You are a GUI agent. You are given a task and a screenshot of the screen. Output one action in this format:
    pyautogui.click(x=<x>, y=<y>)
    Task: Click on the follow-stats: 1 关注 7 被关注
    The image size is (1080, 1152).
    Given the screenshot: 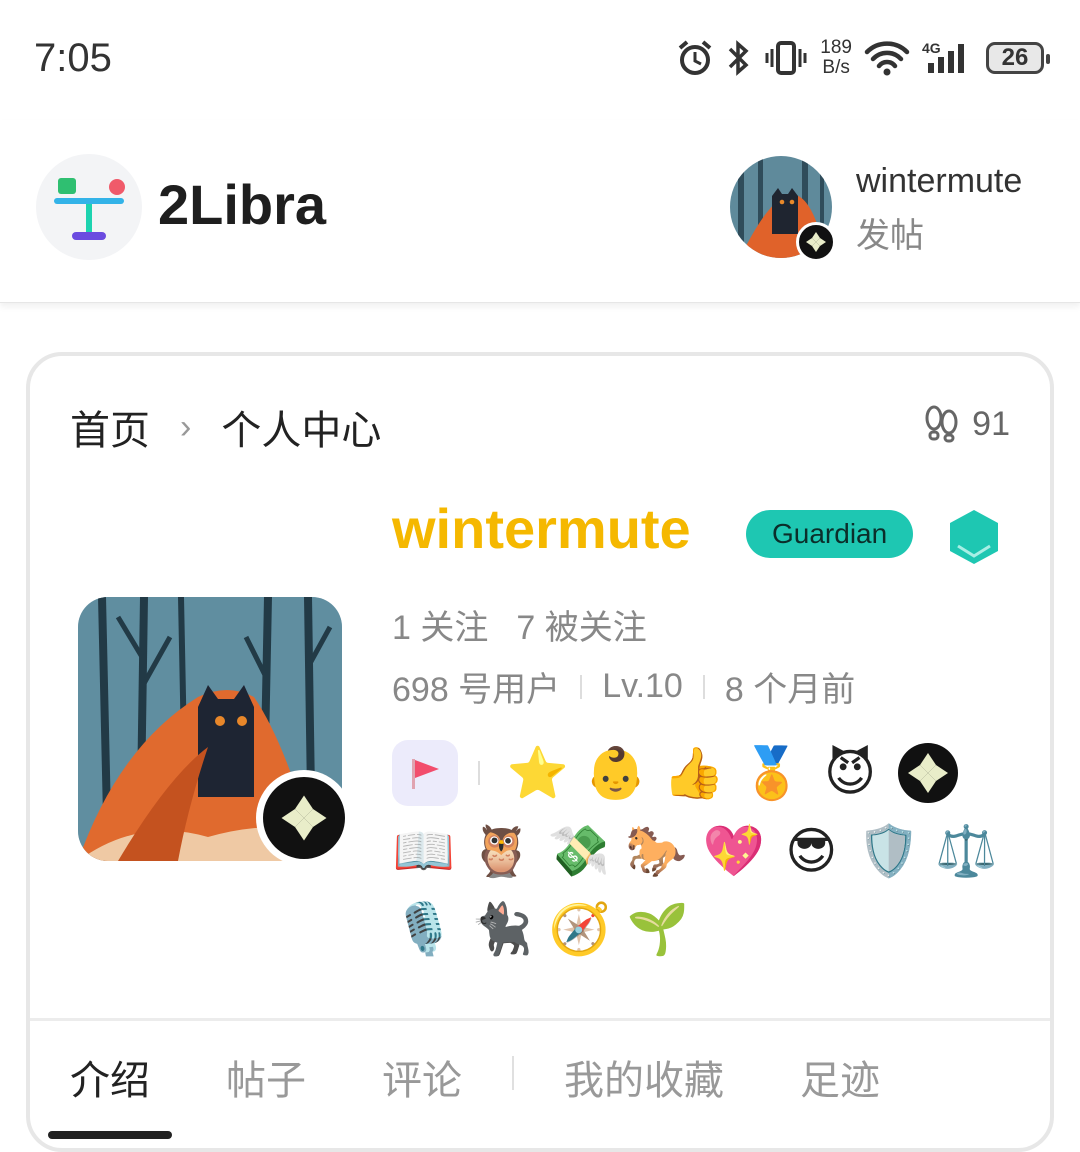 What is the action you would take?
    pyautogui.click(x=519, y=624)
    